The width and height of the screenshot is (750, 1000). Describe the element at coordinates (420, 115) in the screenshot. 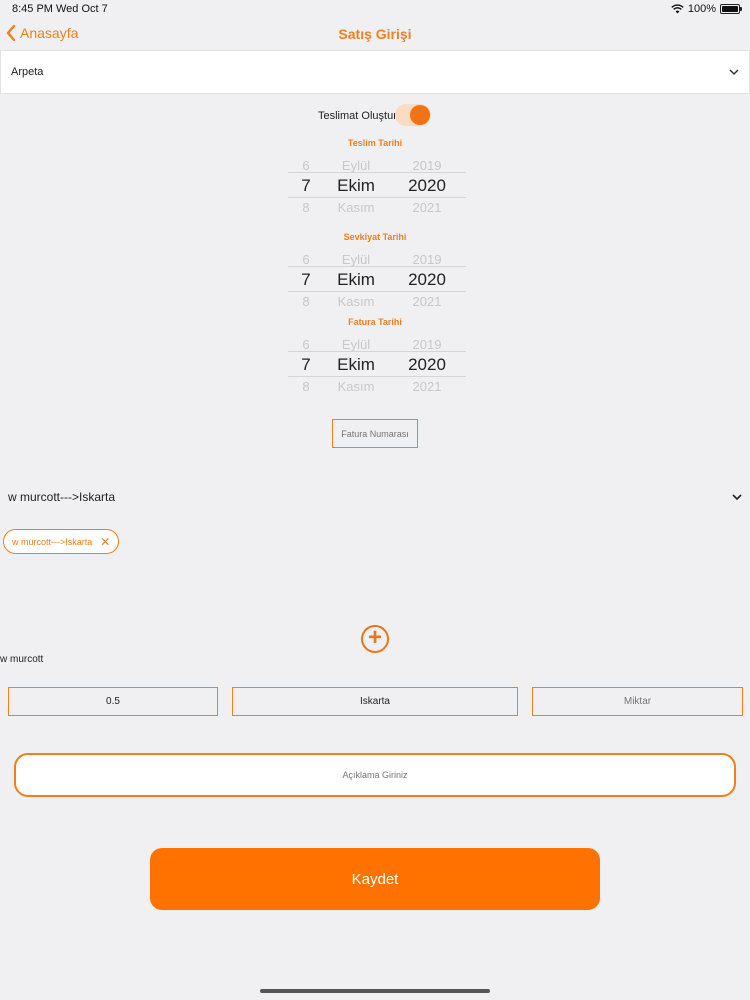

I see `toggle-knob` at that location.